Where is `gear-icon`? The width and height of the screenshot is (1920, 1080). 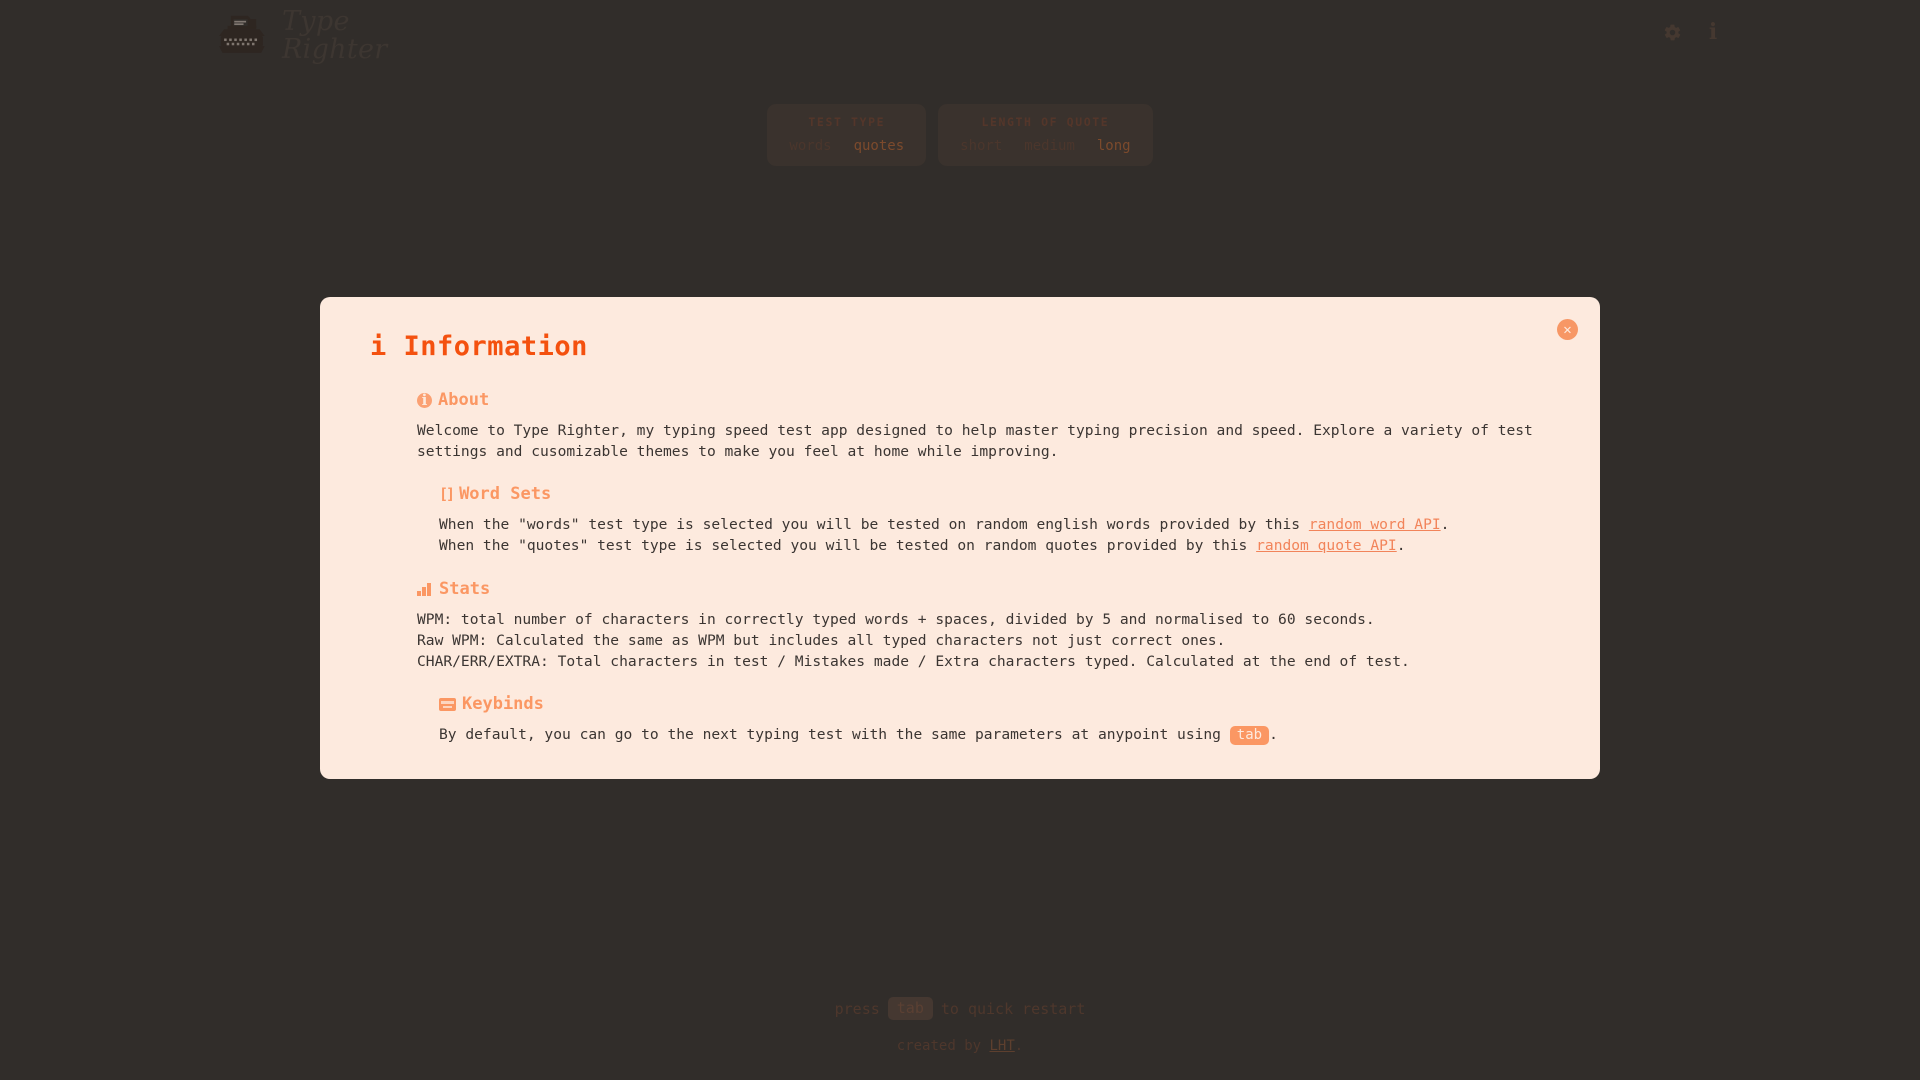 gear-icon is located at coordinates (1672, 32).